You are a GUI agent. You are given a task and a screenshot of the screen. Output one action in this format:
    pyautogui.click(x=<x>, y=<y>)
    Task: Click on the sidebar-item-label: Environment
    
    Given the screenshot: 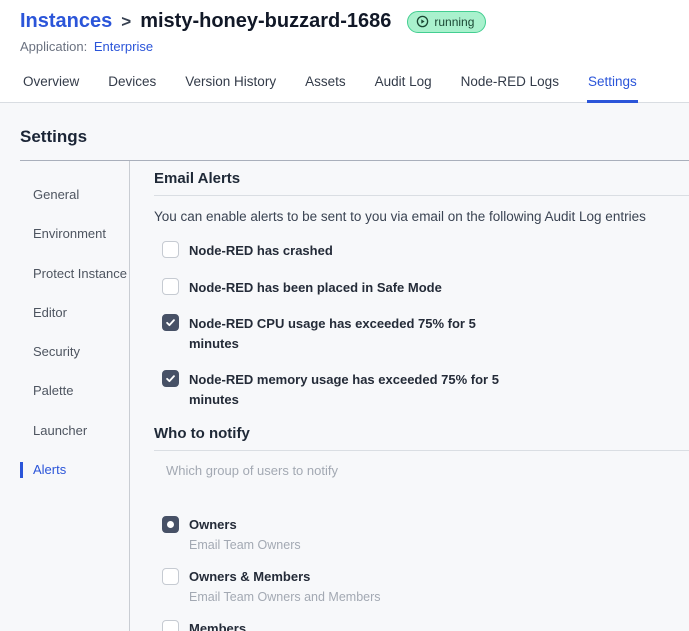 What is the action you would take?
    pyautogui.click(x=69, y=234)
    